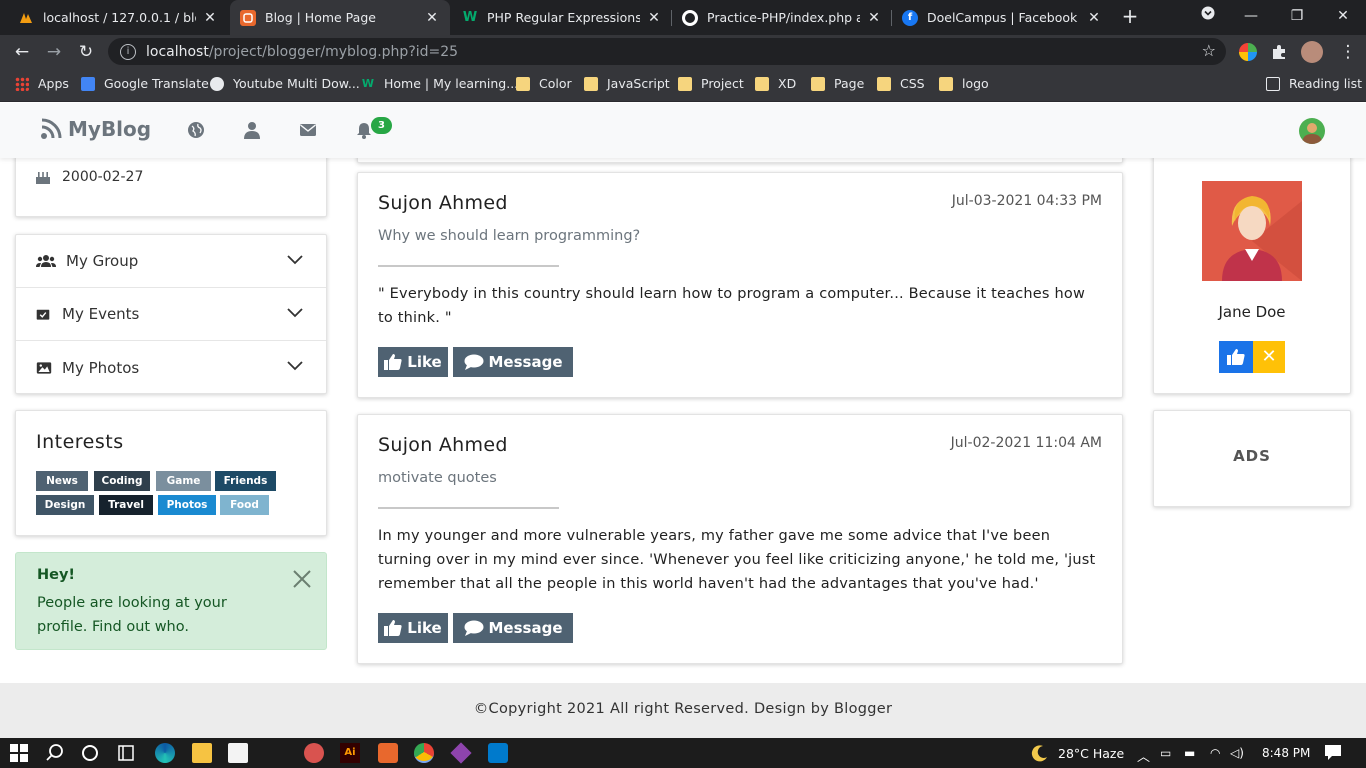 The image size is (1366, 768). What do you see at coordinates (308, 130) in the screenshot?
I see `envelope-icon` at bounding box center [308, 130].